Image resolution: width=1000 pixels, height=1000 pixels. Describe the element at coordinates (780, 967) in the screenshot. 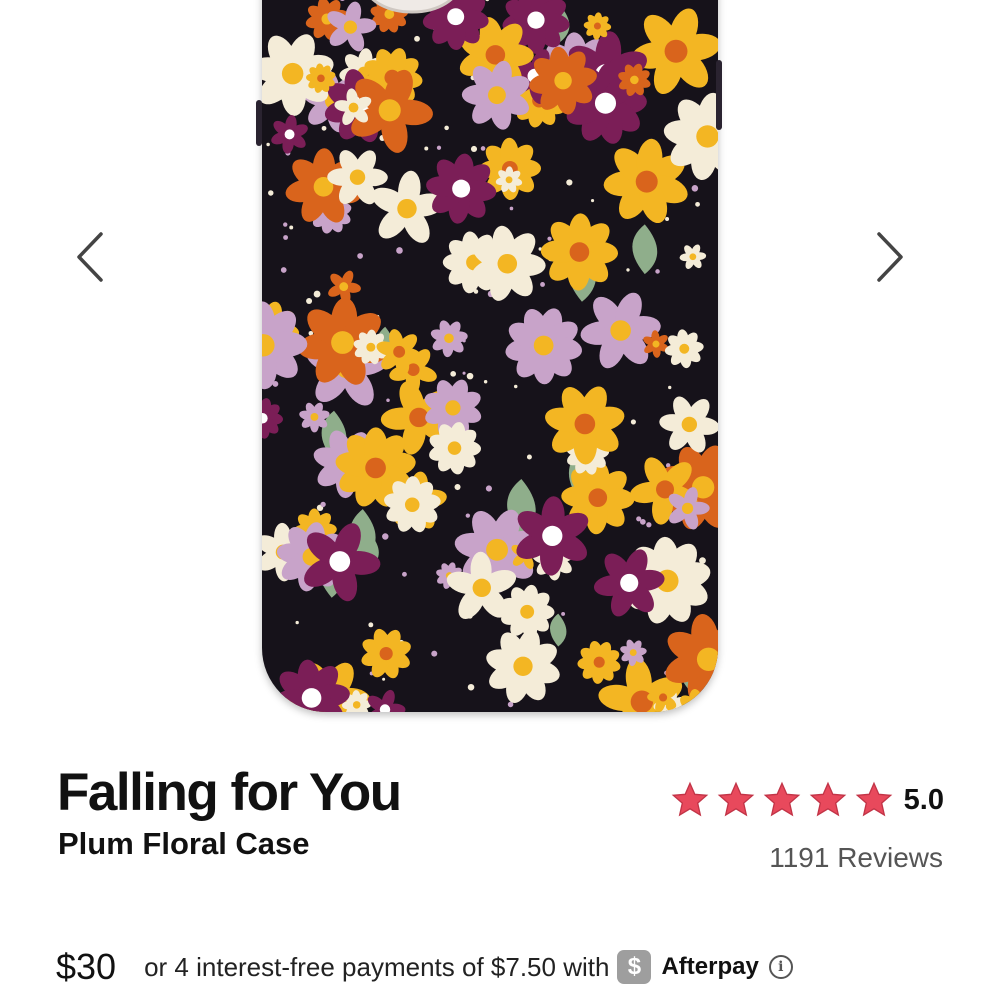

I see `info-icon: i` at that location.